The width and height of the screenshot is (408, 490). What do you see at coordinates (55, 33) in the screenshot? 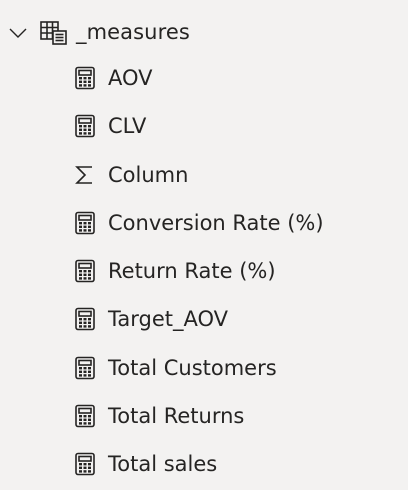
I see `table-icon` at bounding box center [55, 33].